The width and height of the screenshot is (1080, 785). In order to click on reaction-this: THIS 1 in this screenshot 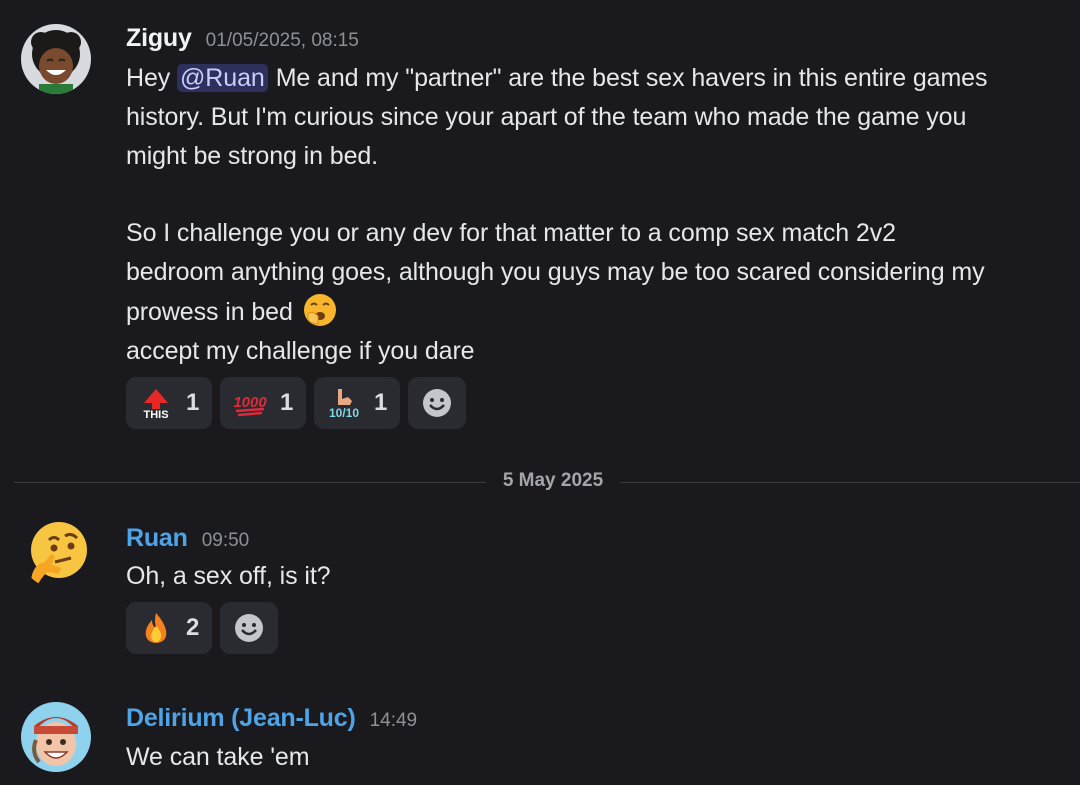, I will do `click(169, 403)`.